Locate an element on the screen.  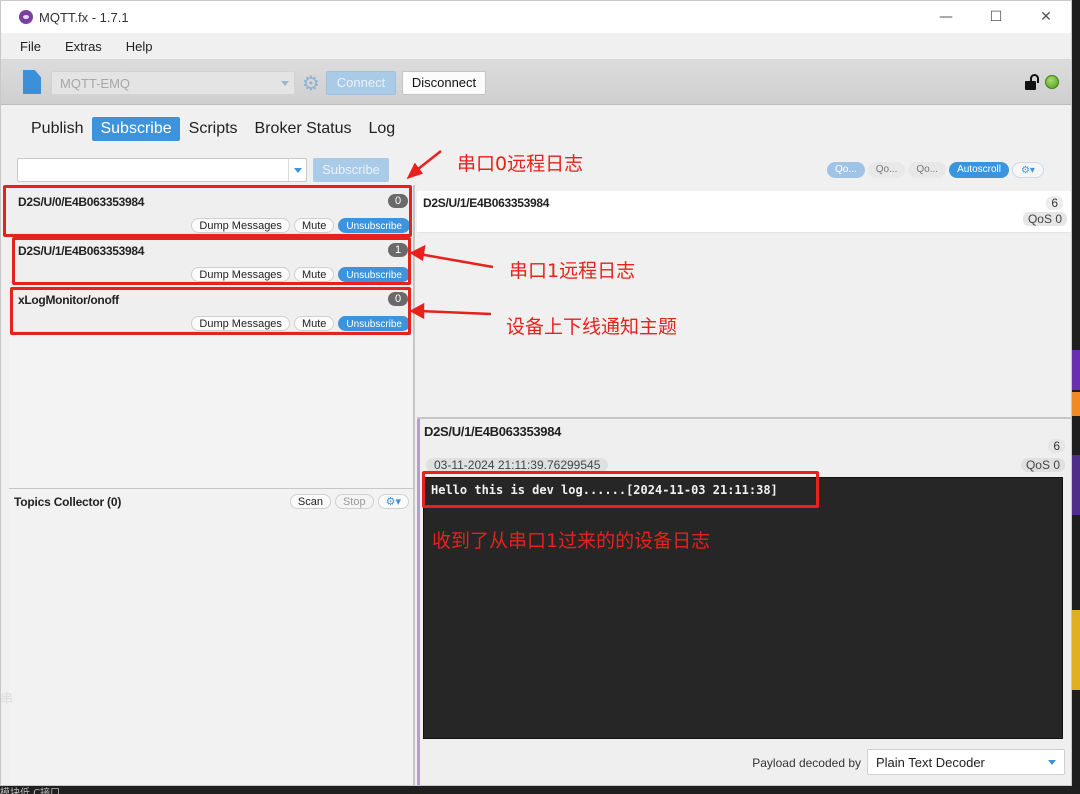
annotation-received-log: 收到了从串口1过来的的设备日志 is located at coordinates (571, 541).